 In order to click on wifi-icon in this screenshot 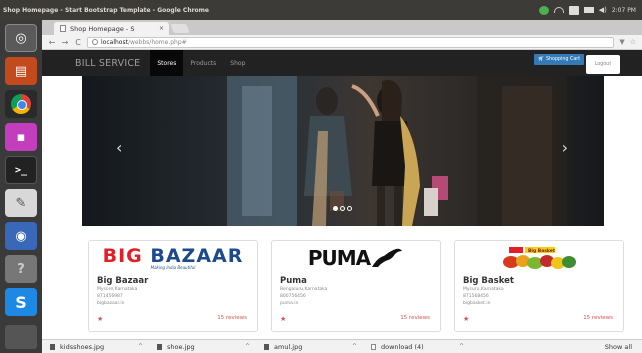, I will do `click(558, 10)`.